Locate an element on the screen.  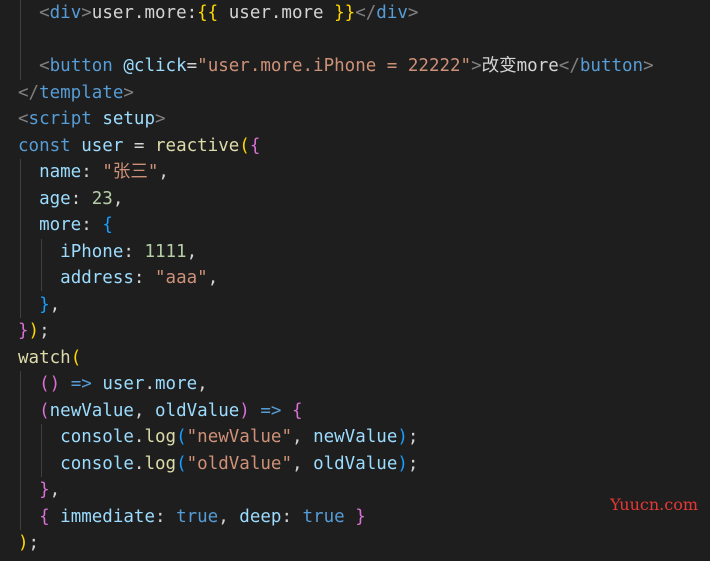
token: age is located at coordinates (55, 198).